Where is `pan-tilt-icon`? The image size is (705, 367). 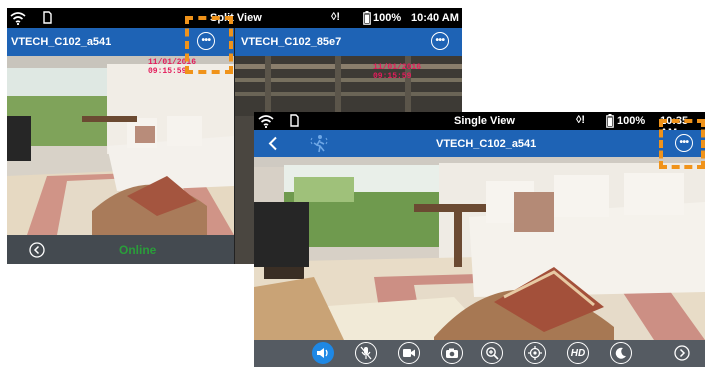 pan-tilt-icon is located at coordinates (535, 353).